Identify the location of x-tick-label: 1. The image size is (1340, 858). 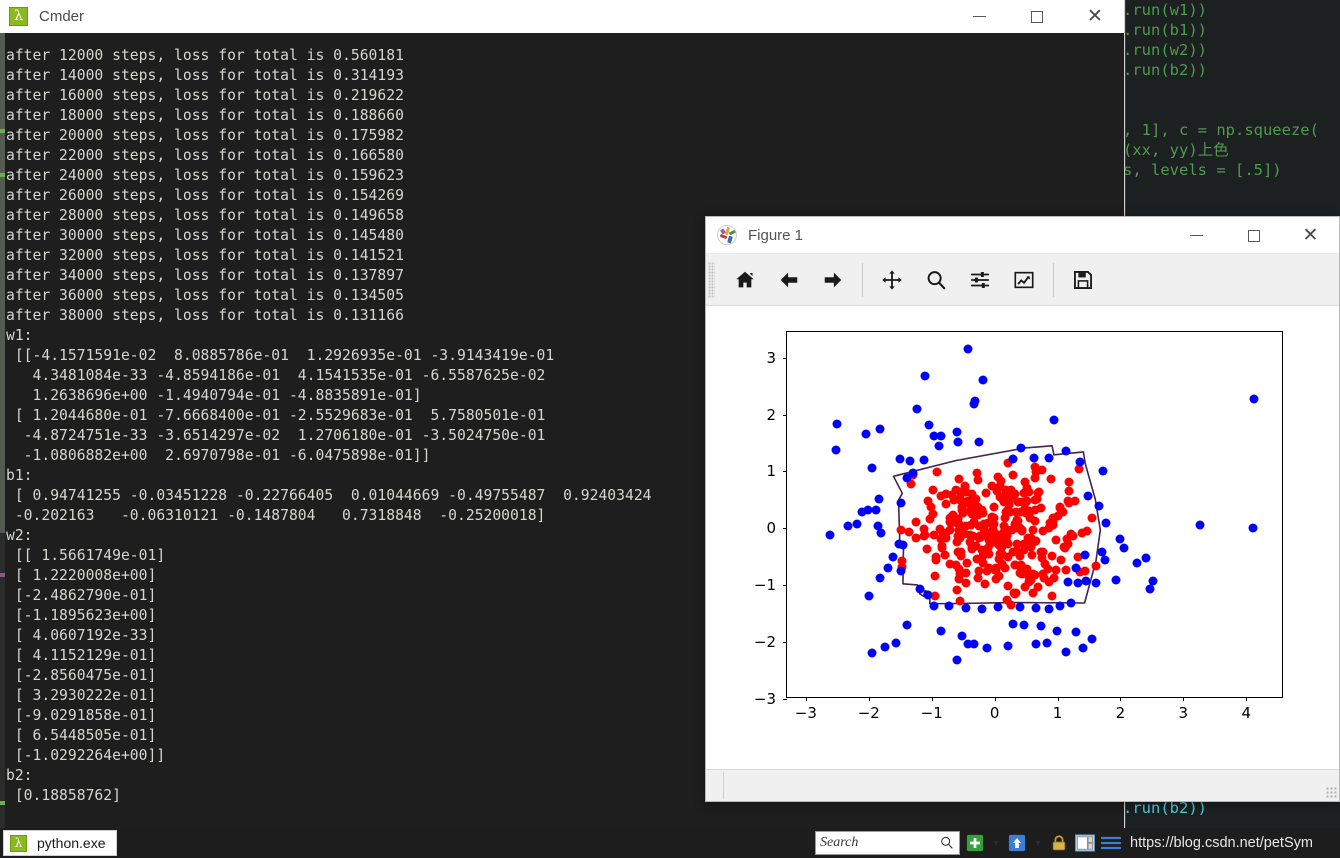
(1057, 713).